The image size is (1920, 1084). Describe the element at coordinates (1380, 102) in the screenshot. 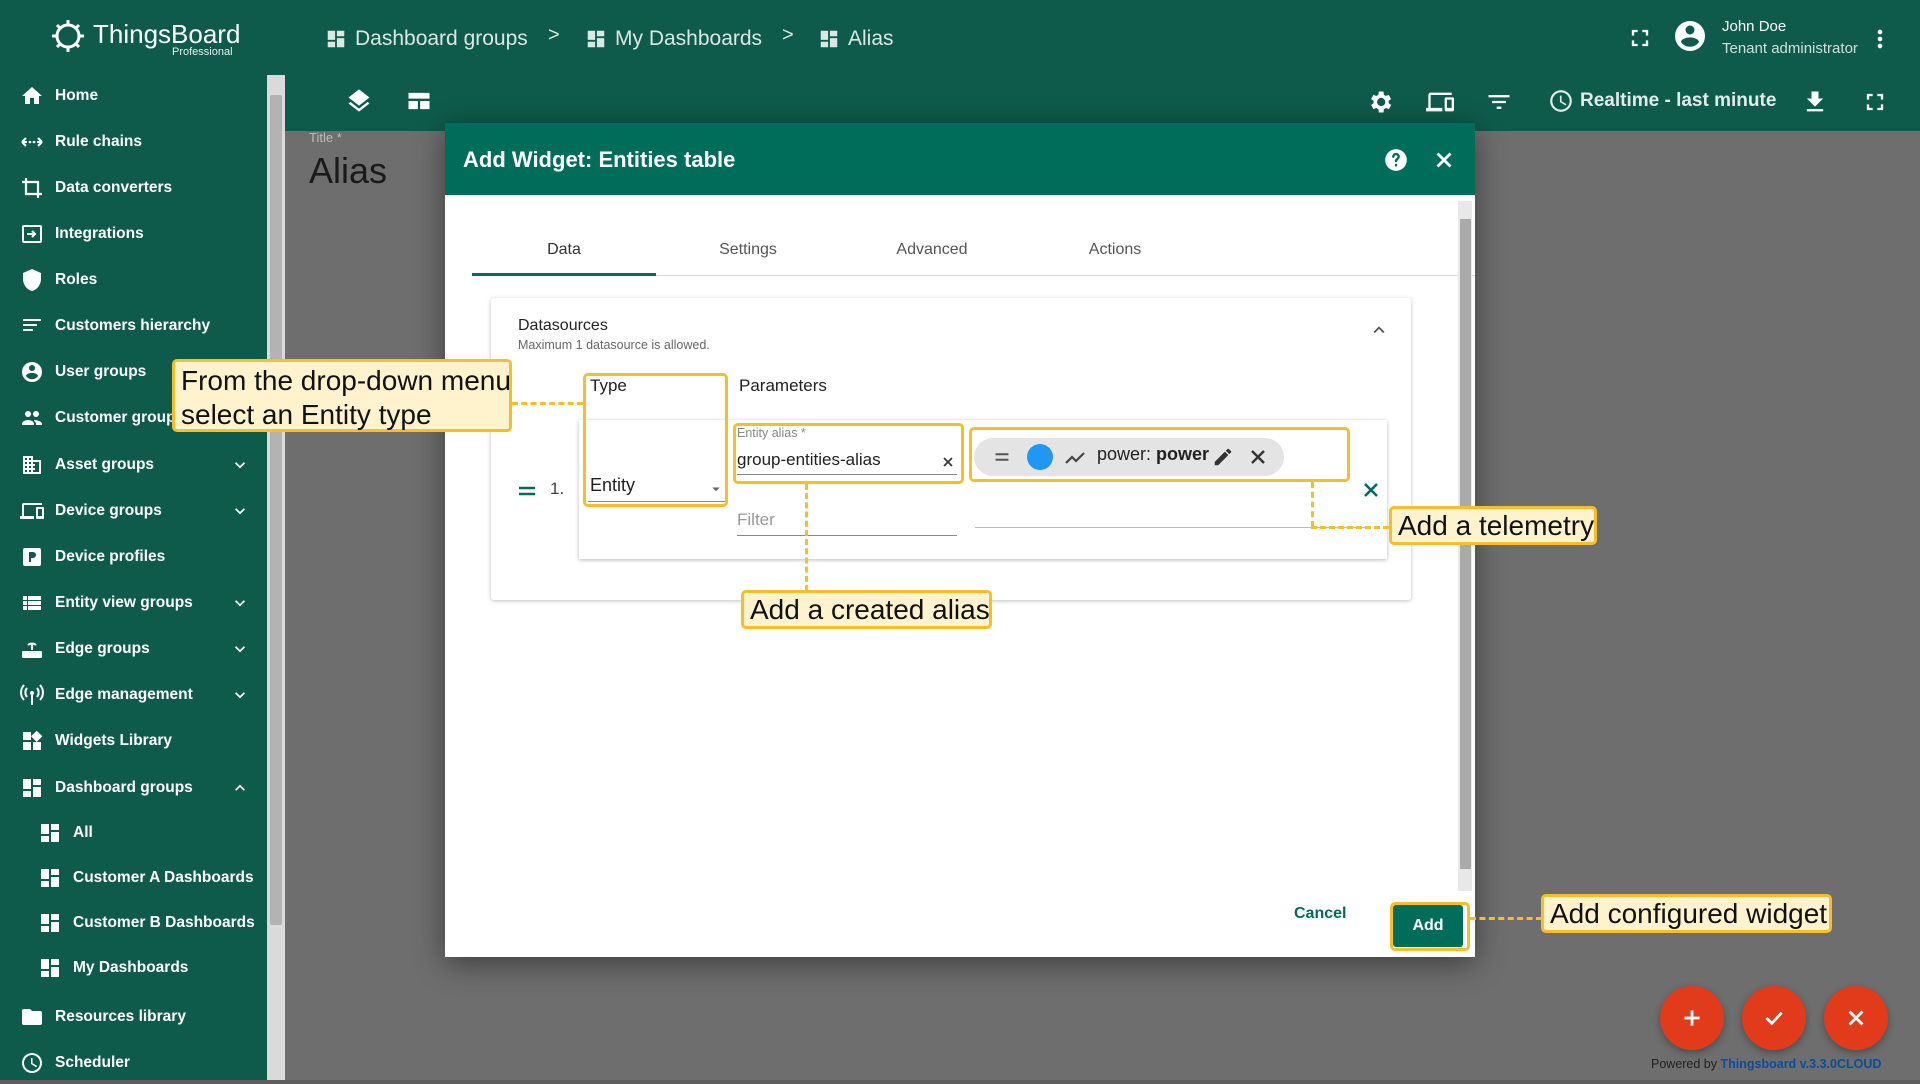

I see `gear-icon` at that location.